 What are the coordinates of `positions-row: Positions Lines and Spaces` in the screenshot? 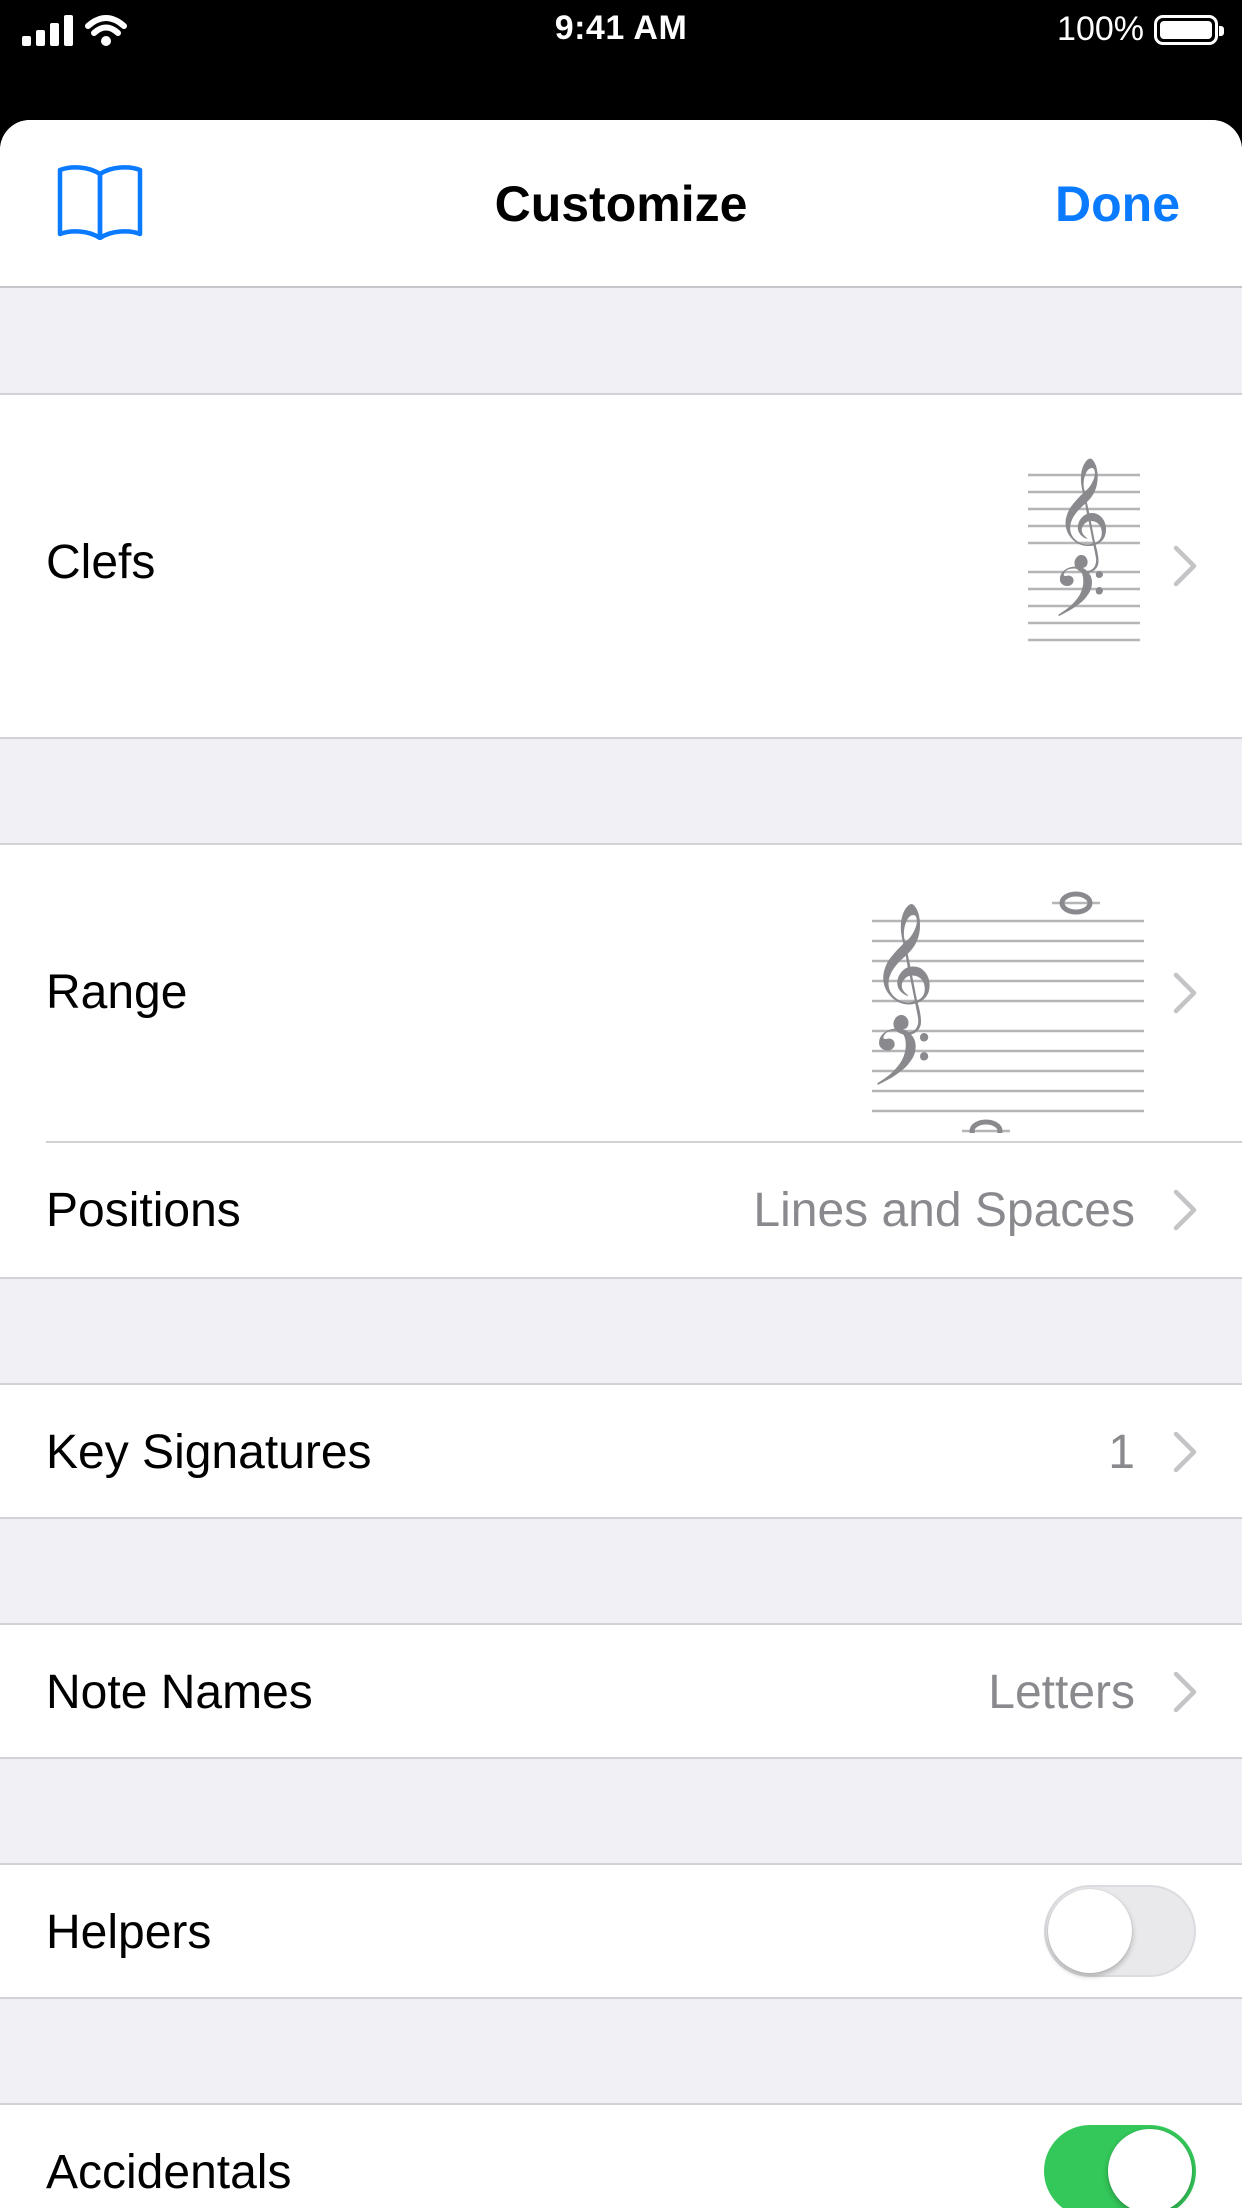 It's located at (621, 1210).